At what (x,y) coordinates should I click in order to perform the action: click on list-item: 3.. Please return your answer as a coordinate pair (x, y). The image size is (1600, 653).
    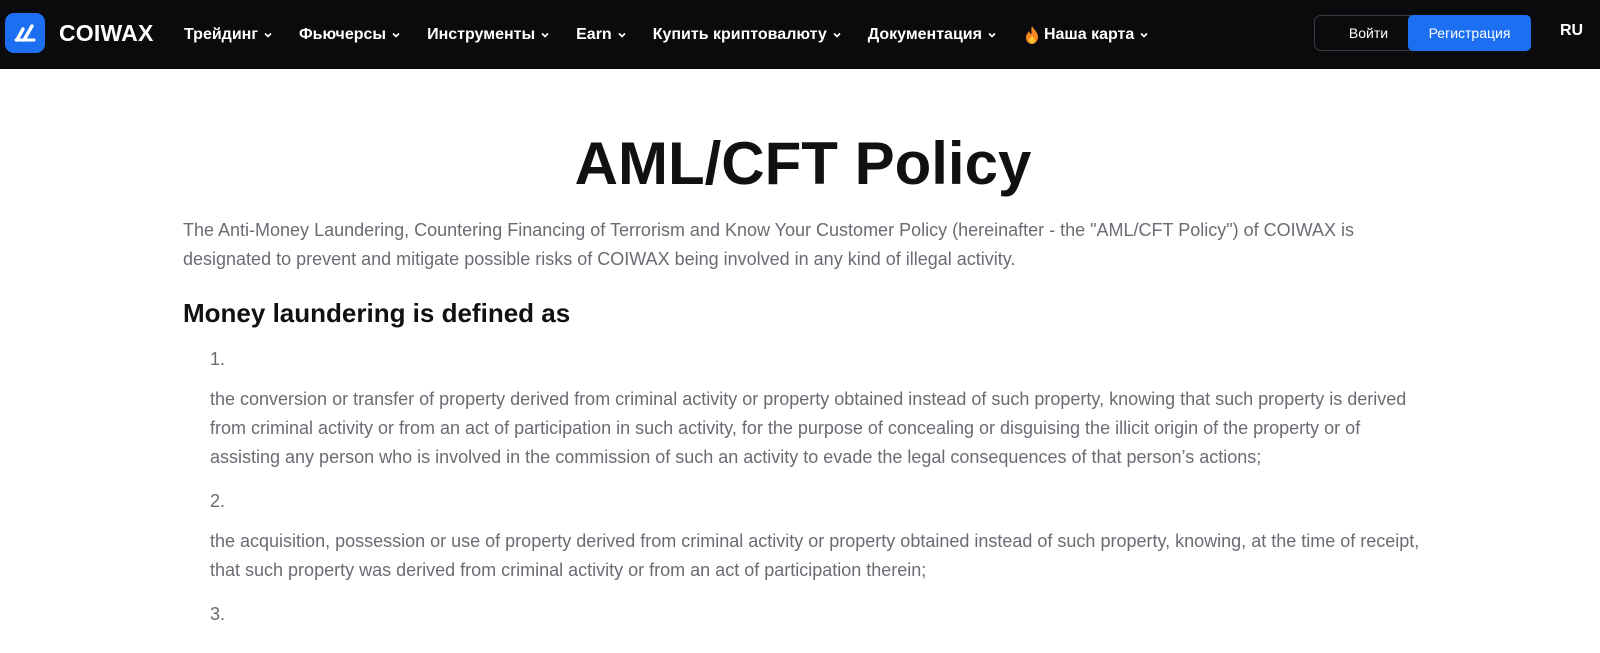
    Looking at the image, I should click on (816, 614).